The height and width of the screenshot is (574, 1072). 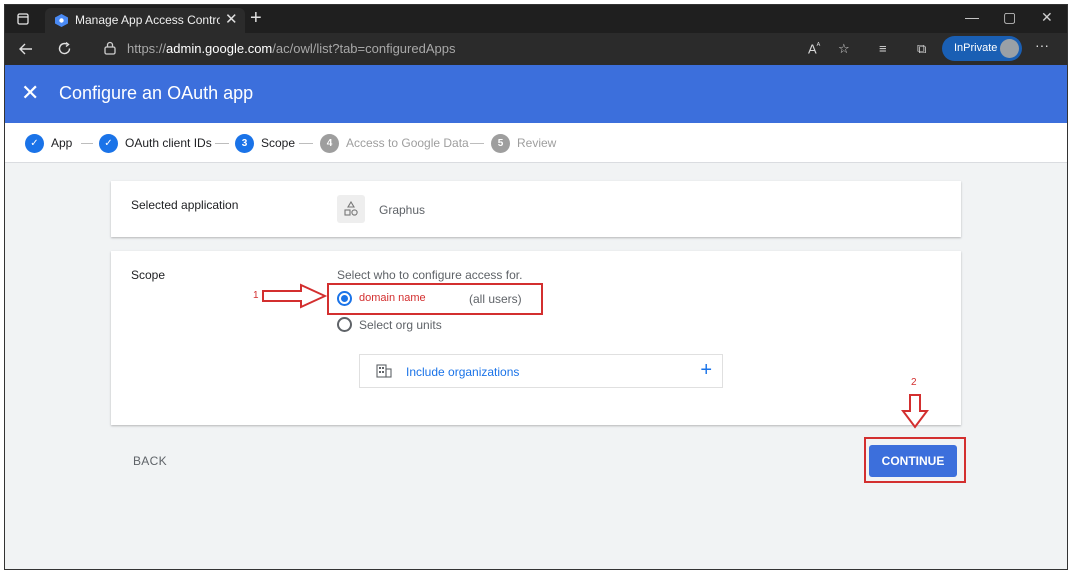 I want to click on section-label: Scope, so click(x=148, y=275).